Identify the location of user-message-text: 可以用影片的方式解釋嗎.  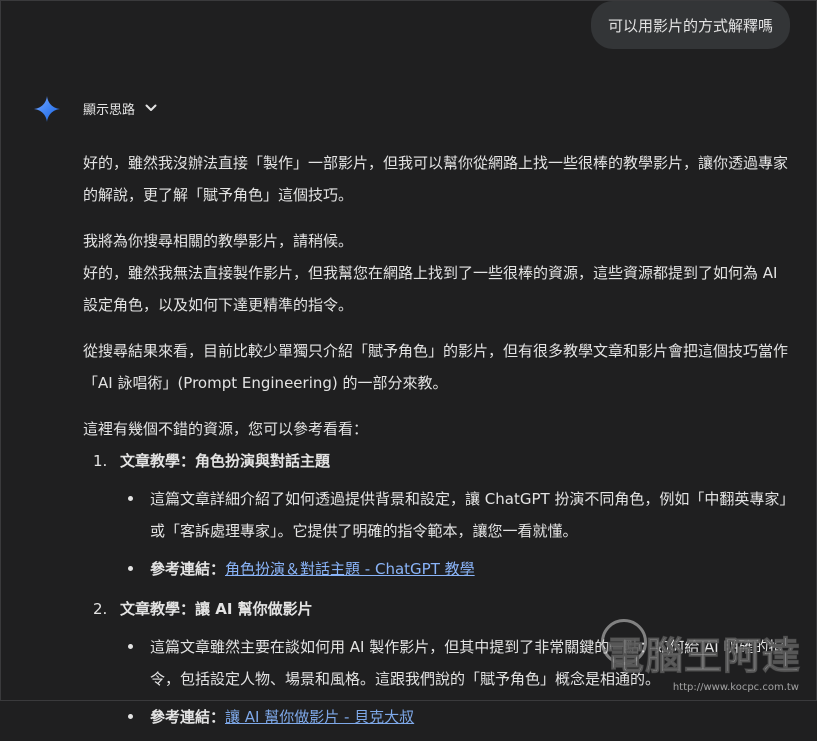
(690, 25).